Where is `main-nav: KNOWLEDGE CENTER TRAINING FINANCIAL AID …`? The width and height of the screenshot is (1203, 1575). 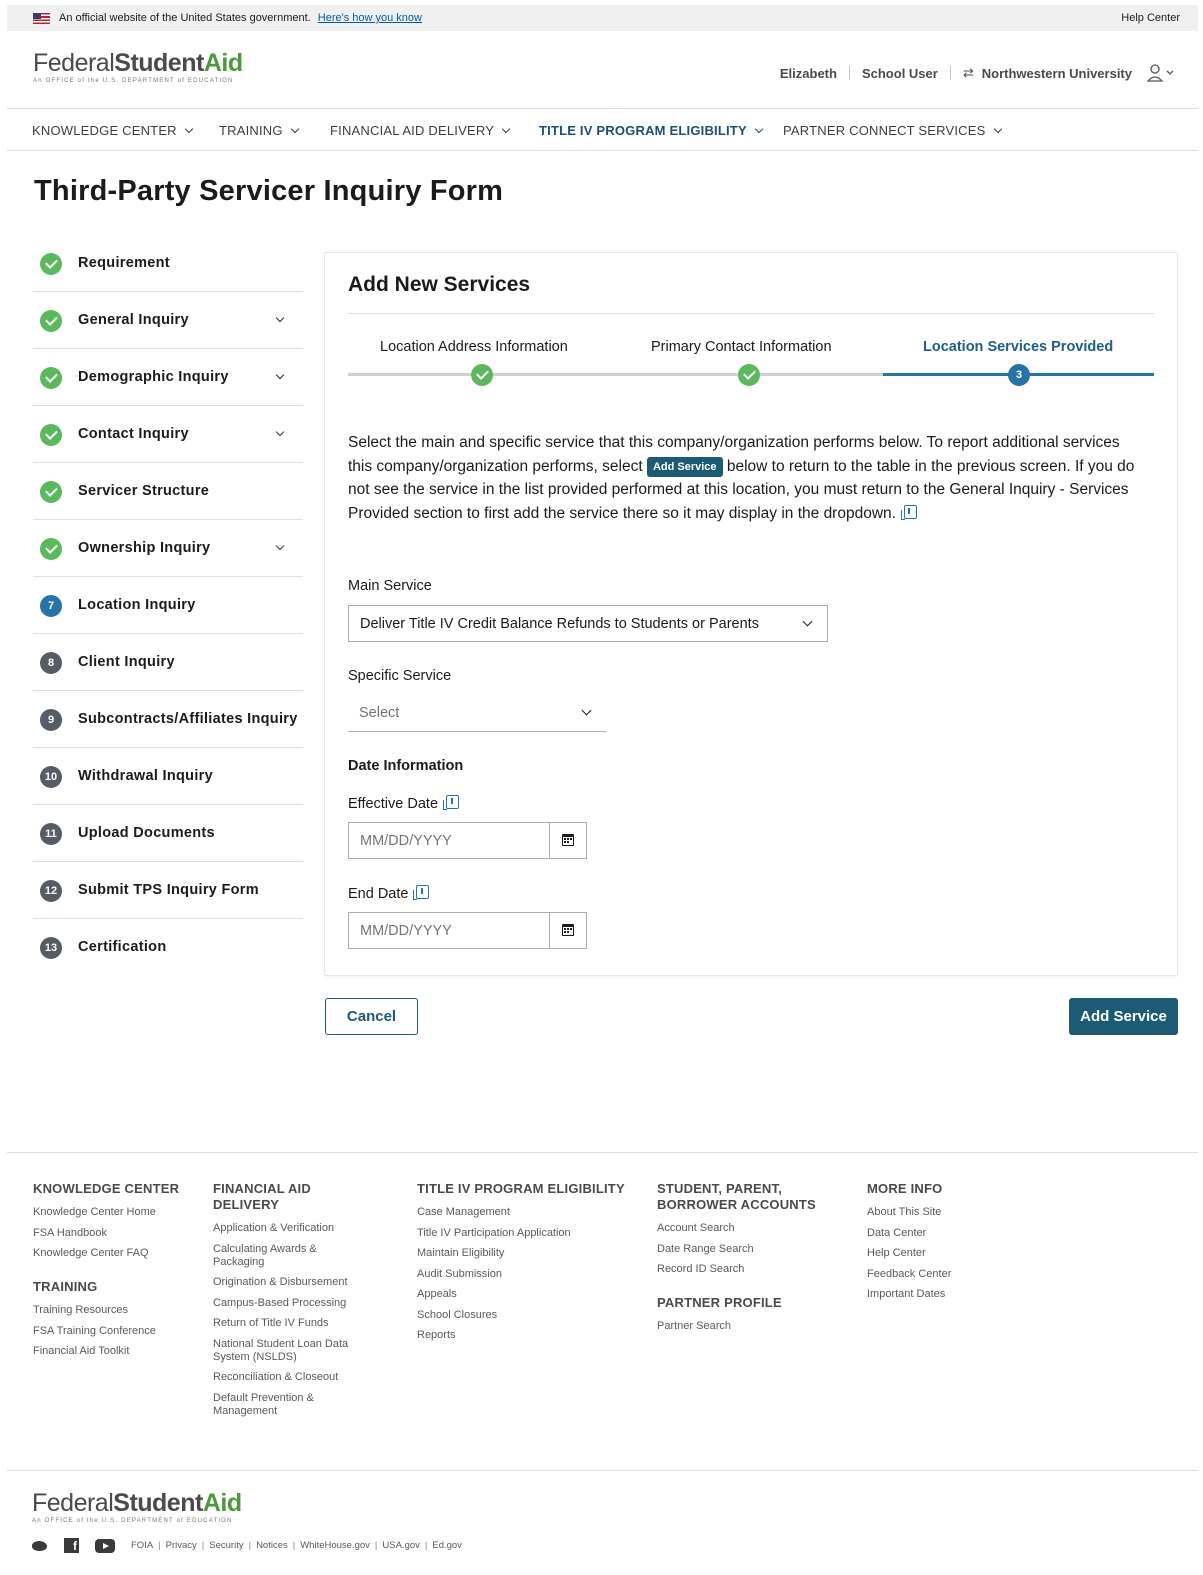 main-nav: KNOWLEDGE CENTER TRAINING FINANCIAL AID … is located at coordinates (602, 130).